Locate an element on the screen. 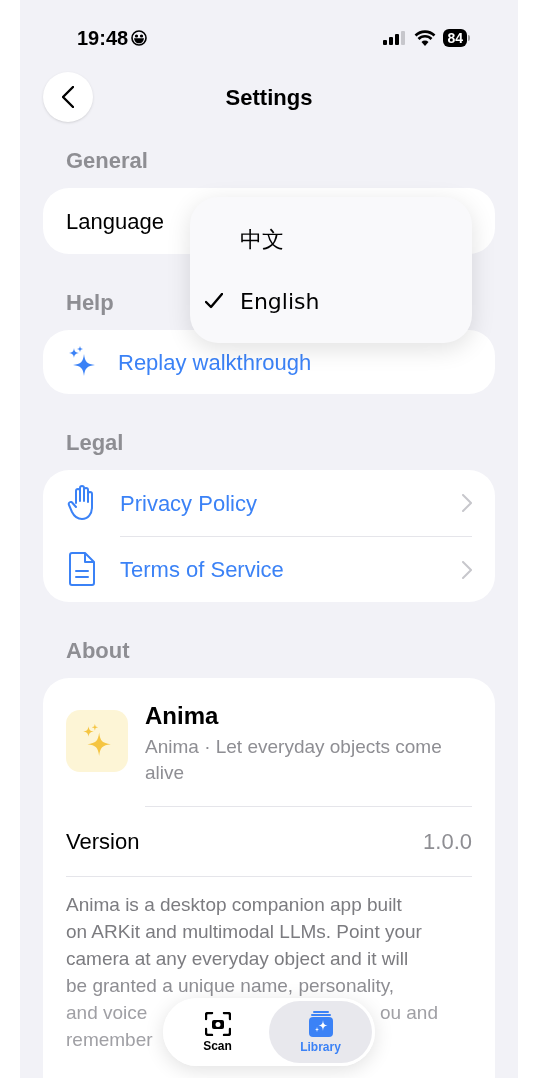 This screenshot has height=1078, width=533. link-label: Terms of Service is located at coordinates (202, 570).